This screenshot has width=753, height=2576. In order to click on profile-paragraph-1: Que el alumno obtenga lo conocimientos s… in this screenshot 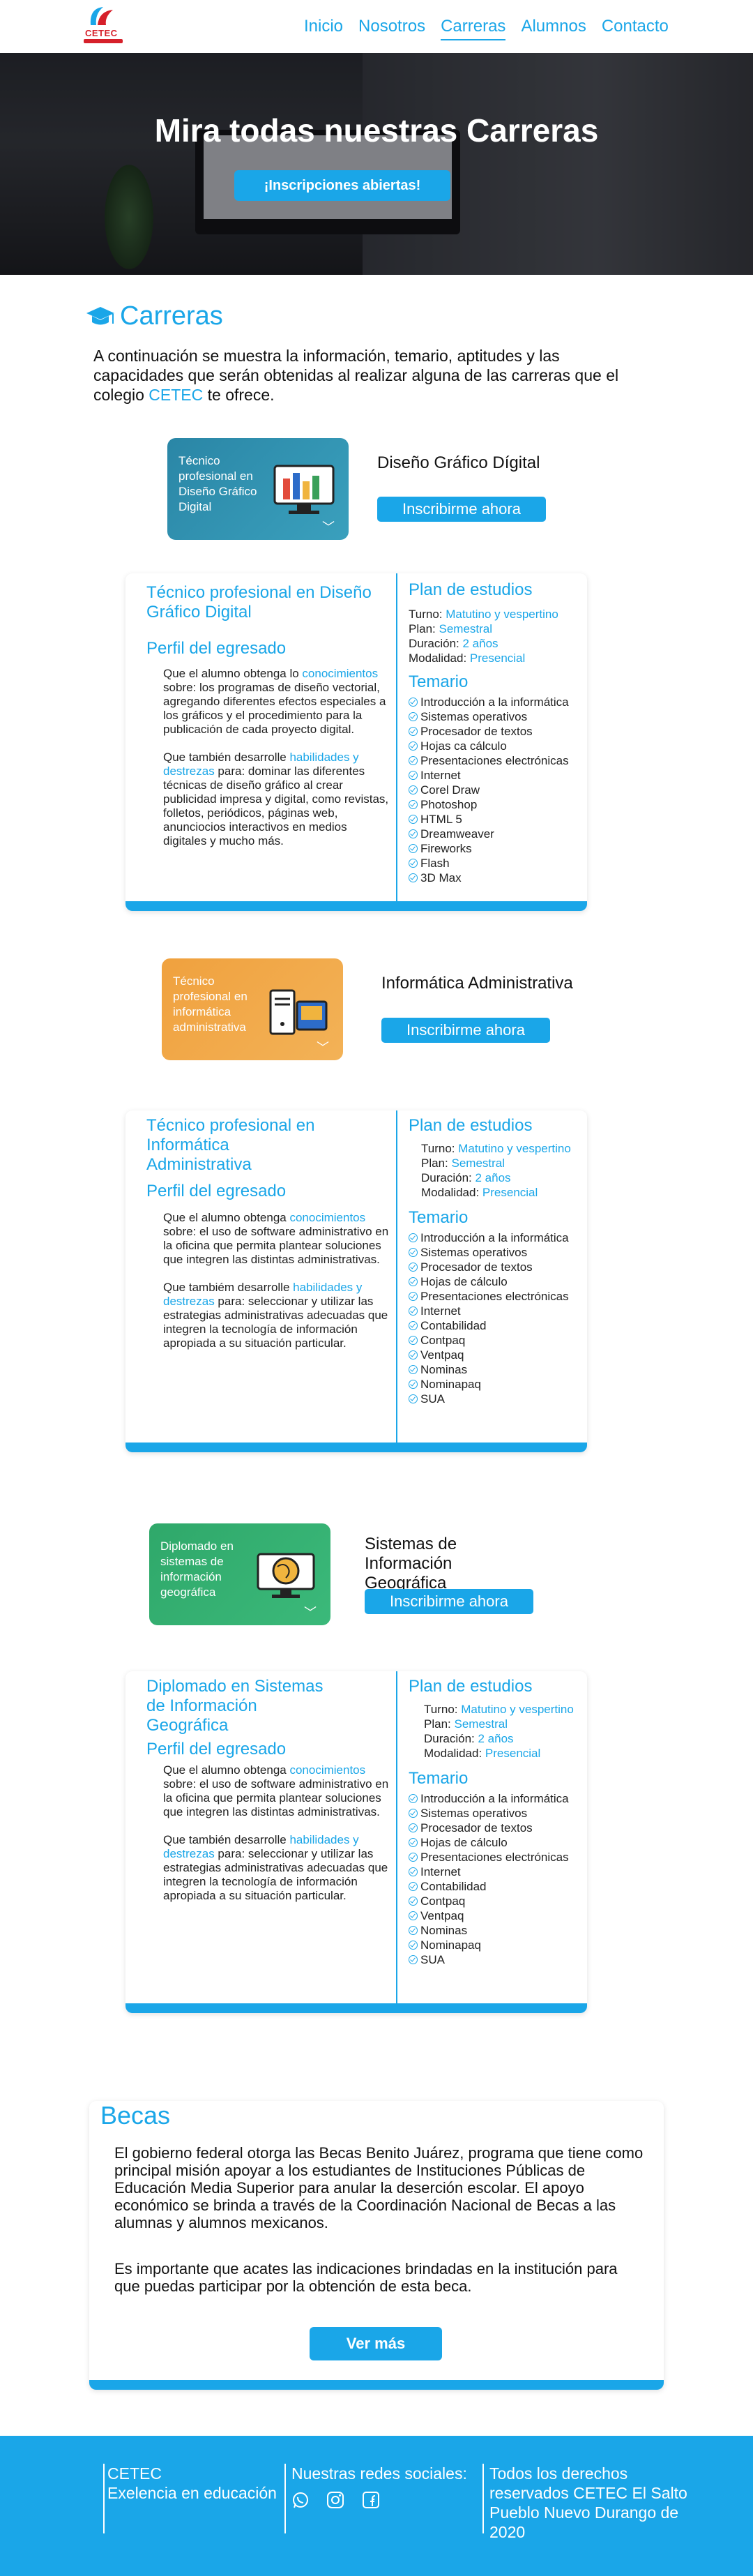, I will do `click(274, 701)`.